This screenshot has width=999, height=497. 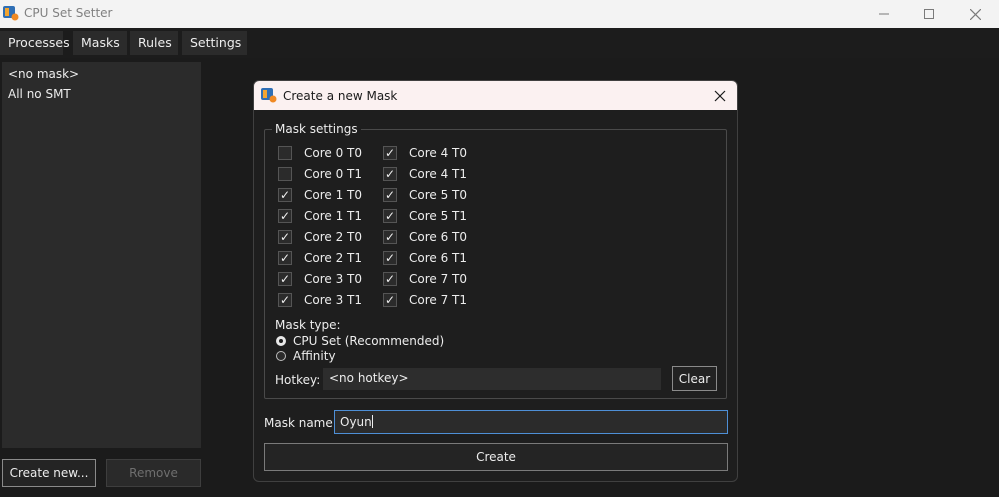 I want to click on core-2-t1-checkbox: ✓ Core 2 T1, so click(x=320, y=258).